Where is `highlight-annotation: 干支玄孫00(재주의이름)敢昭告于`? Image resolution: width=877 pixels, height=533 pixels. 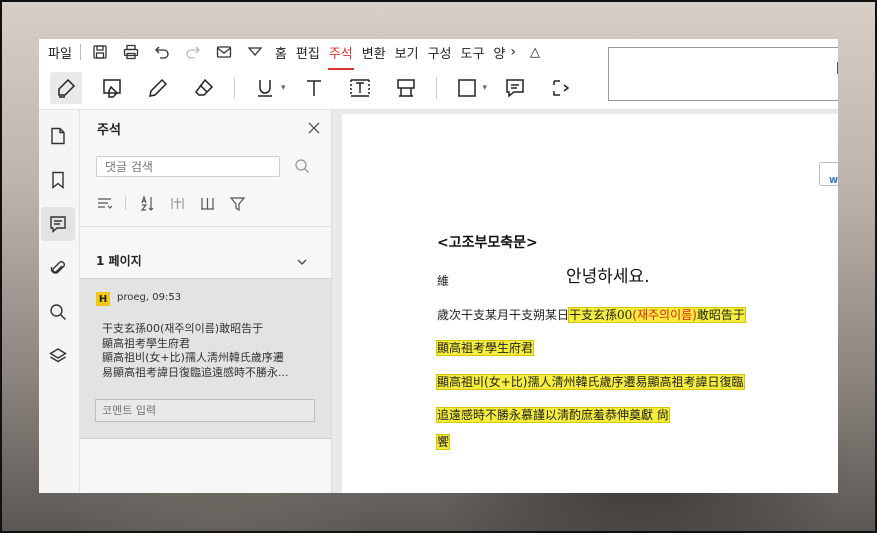
highlight-annotation: 干支玄孫00(재주의이름)敢昭告于 is located at coordinates (657, 315).